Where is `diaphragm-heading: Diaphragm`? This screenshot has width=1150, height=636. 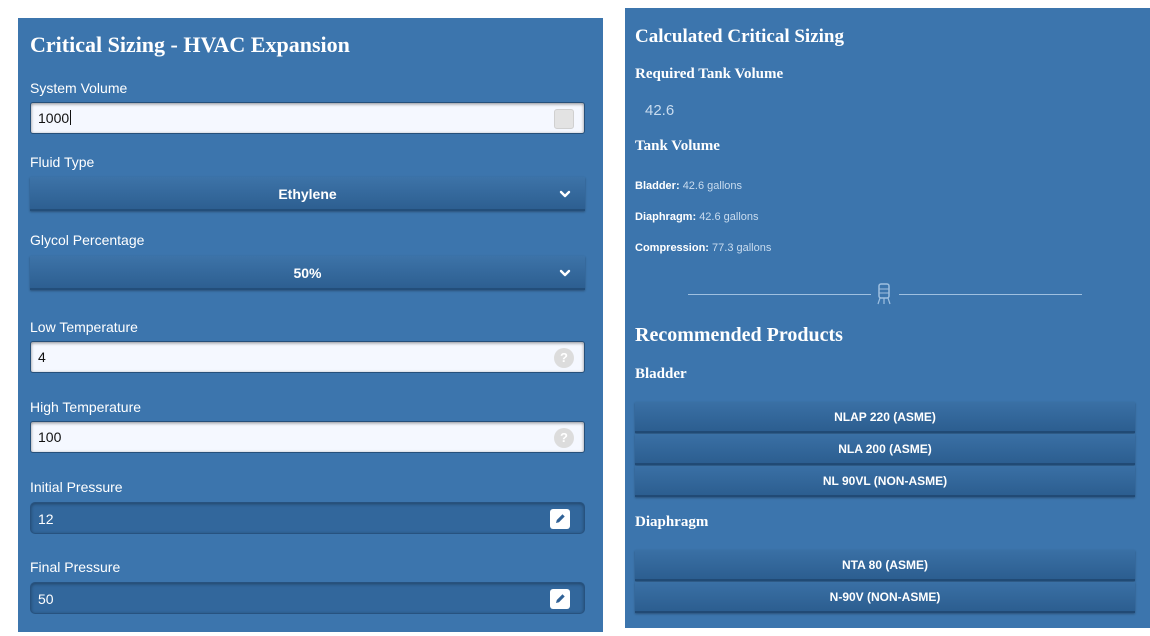
diaphragm-heading: Diaphragm is located at coordinates (672, 522).